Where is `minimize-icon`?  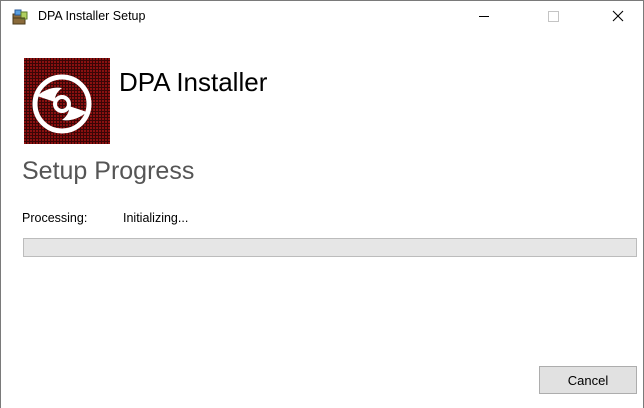 minimize-icon is located at coordinates (484, 16).